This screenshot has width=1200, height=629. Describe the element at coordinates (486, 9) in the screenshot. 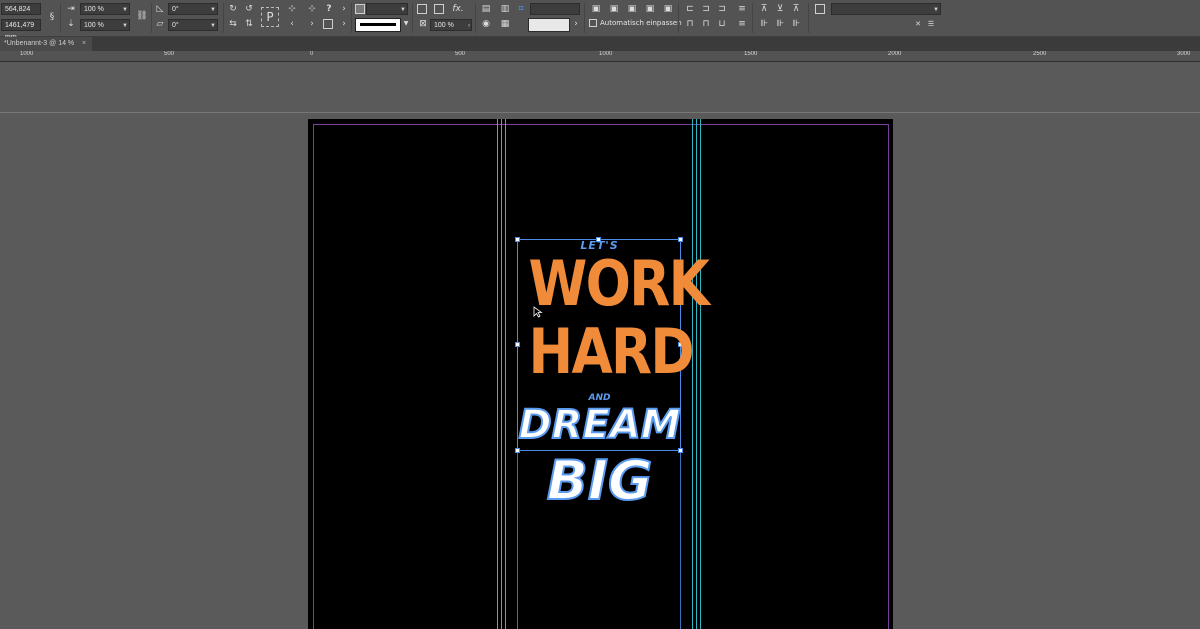

I see `align-stroke-icon: ▤` at that location.